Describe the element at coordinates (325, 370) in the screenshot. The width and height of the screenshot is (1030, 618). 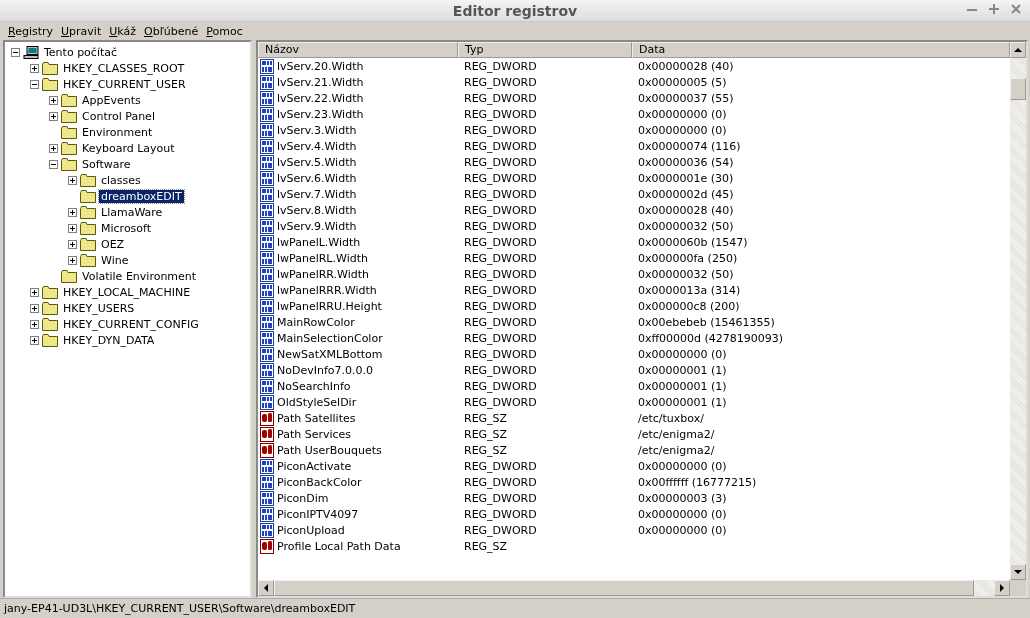
I see `value-name: NoDevInfo7.0.0.0` at that location.